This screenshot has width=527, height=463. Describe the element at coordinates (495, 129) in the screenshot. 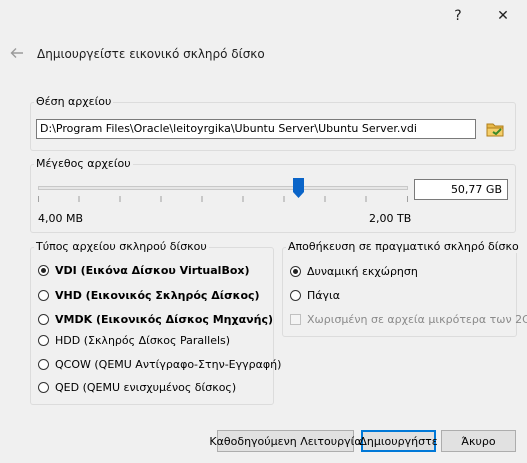

I see `folder-icon` at that location.